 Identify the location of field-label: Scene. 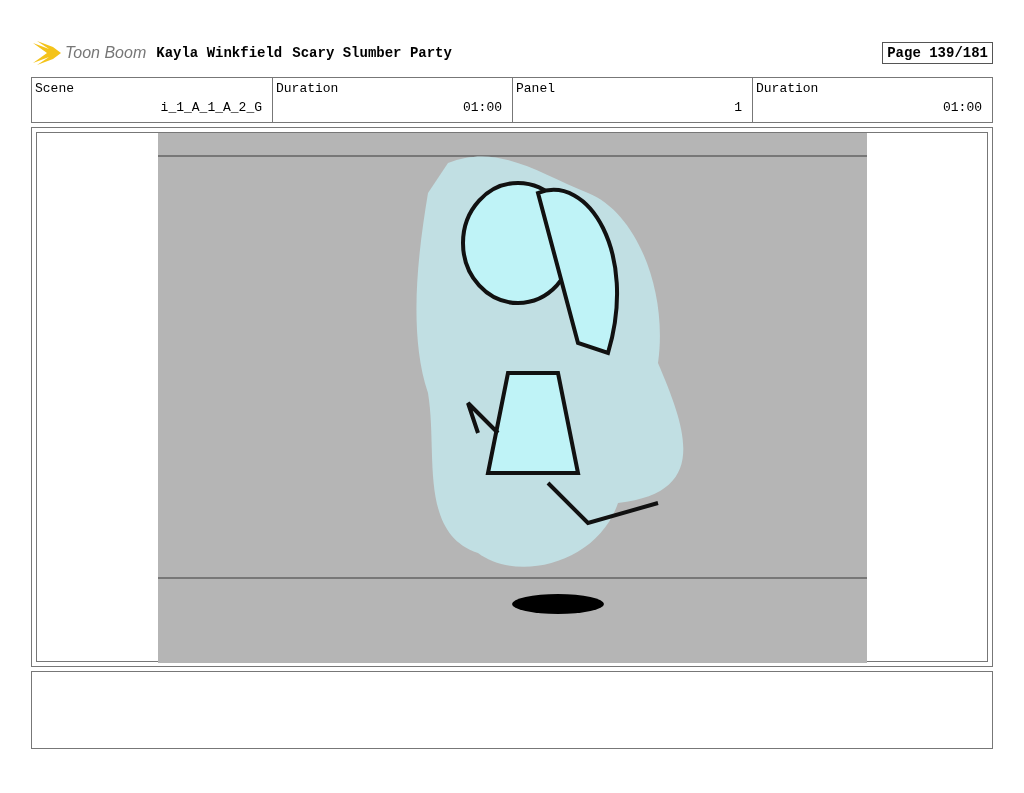
(54, 88).